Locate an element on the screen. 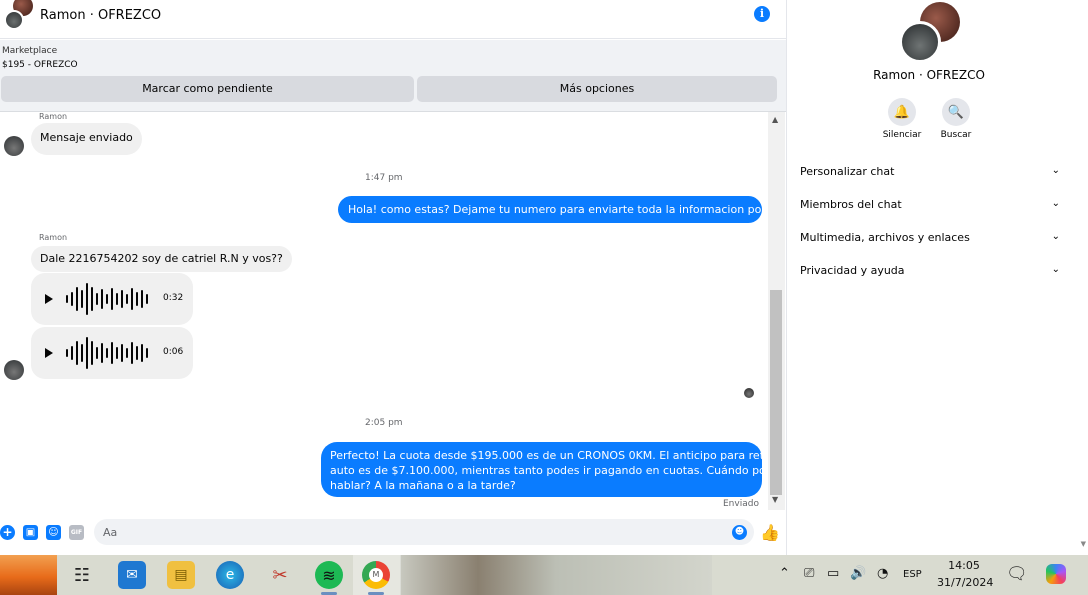  chrome-profile-badge: M is located at coordinates (376, 575).